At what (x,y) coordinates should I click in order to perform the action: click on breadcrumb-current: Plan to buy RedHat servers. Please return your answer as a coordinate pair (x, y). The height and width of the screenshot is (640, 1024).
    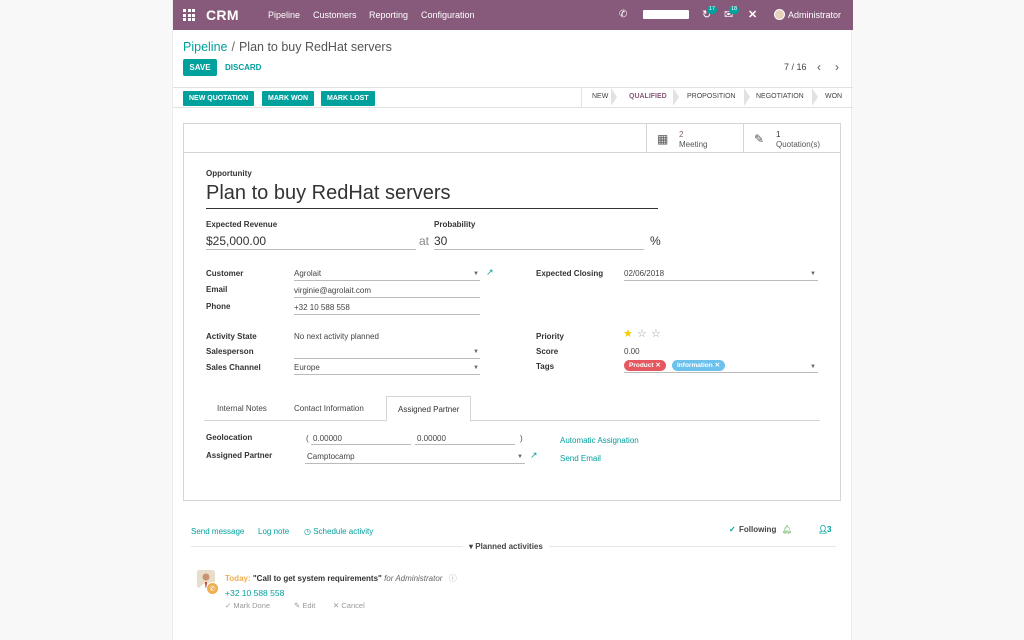
    Looking at the image, I should click on (315, 47).